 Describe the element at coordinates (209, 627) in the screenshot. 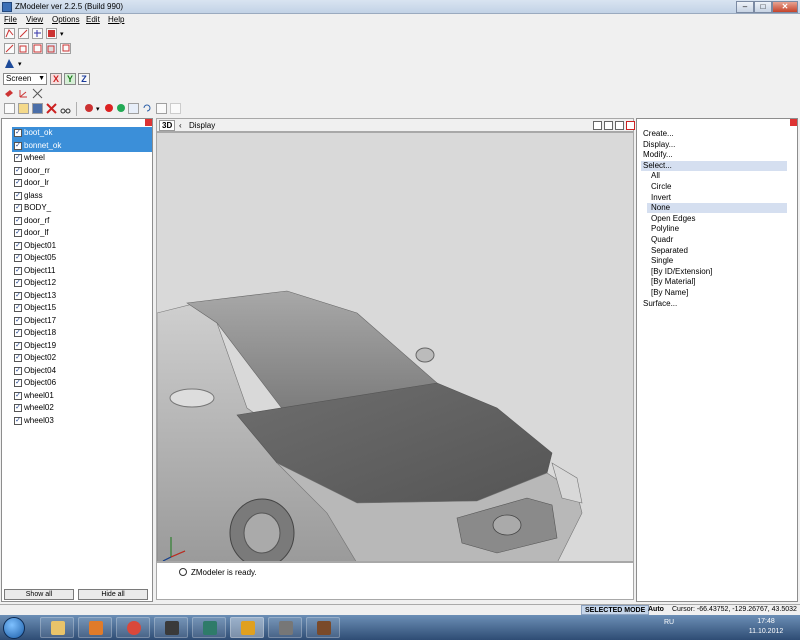

I see `taskbar-app-button` at that location.